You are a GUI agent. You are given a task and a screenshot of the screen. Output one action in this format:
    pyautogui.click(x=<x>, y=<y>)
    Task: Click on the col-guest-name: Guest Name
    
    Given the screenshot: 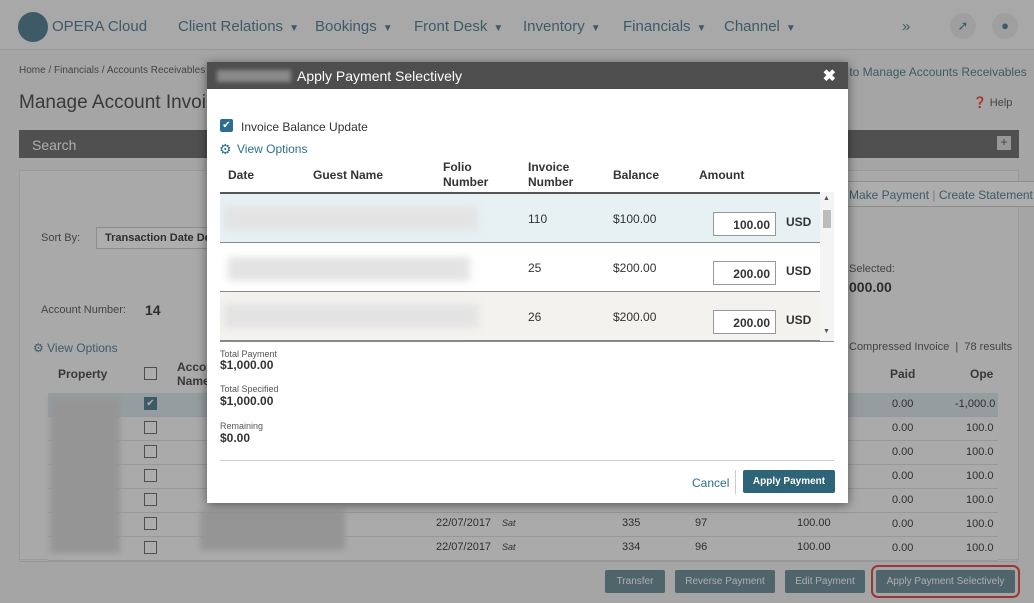 What is the action you would take?
    pyautogui.click(x=348, y=175)
    